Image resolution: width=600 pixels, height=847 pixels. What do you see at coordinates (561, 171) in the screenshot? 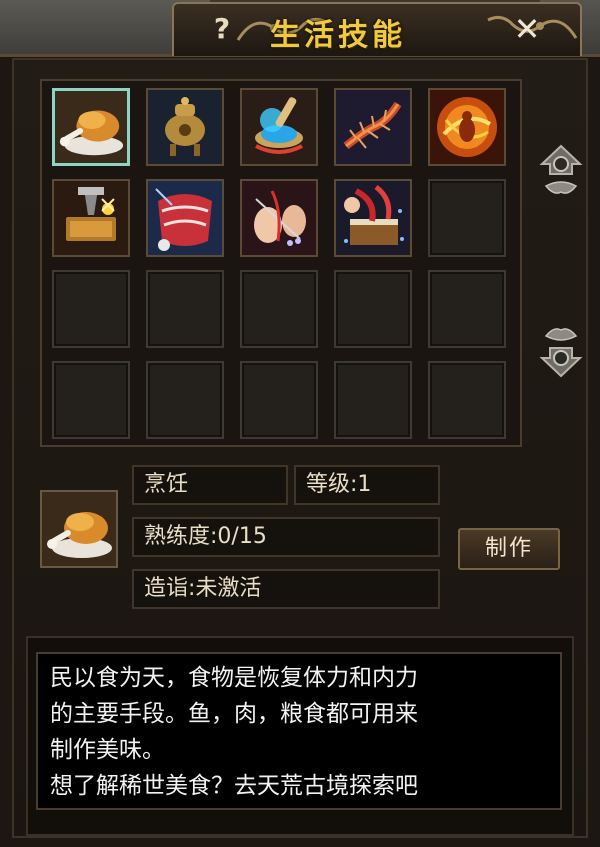
I see `scroll-up-button` at bounding box center [561, 171].